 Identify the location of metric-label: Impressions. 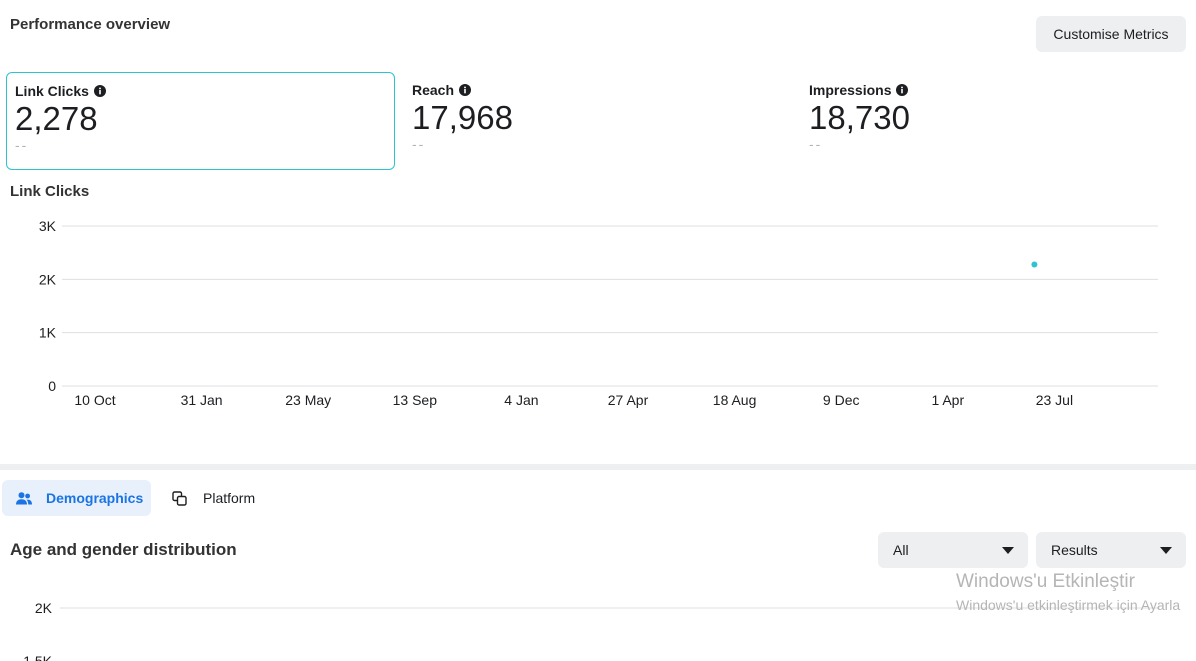
(850, 90).